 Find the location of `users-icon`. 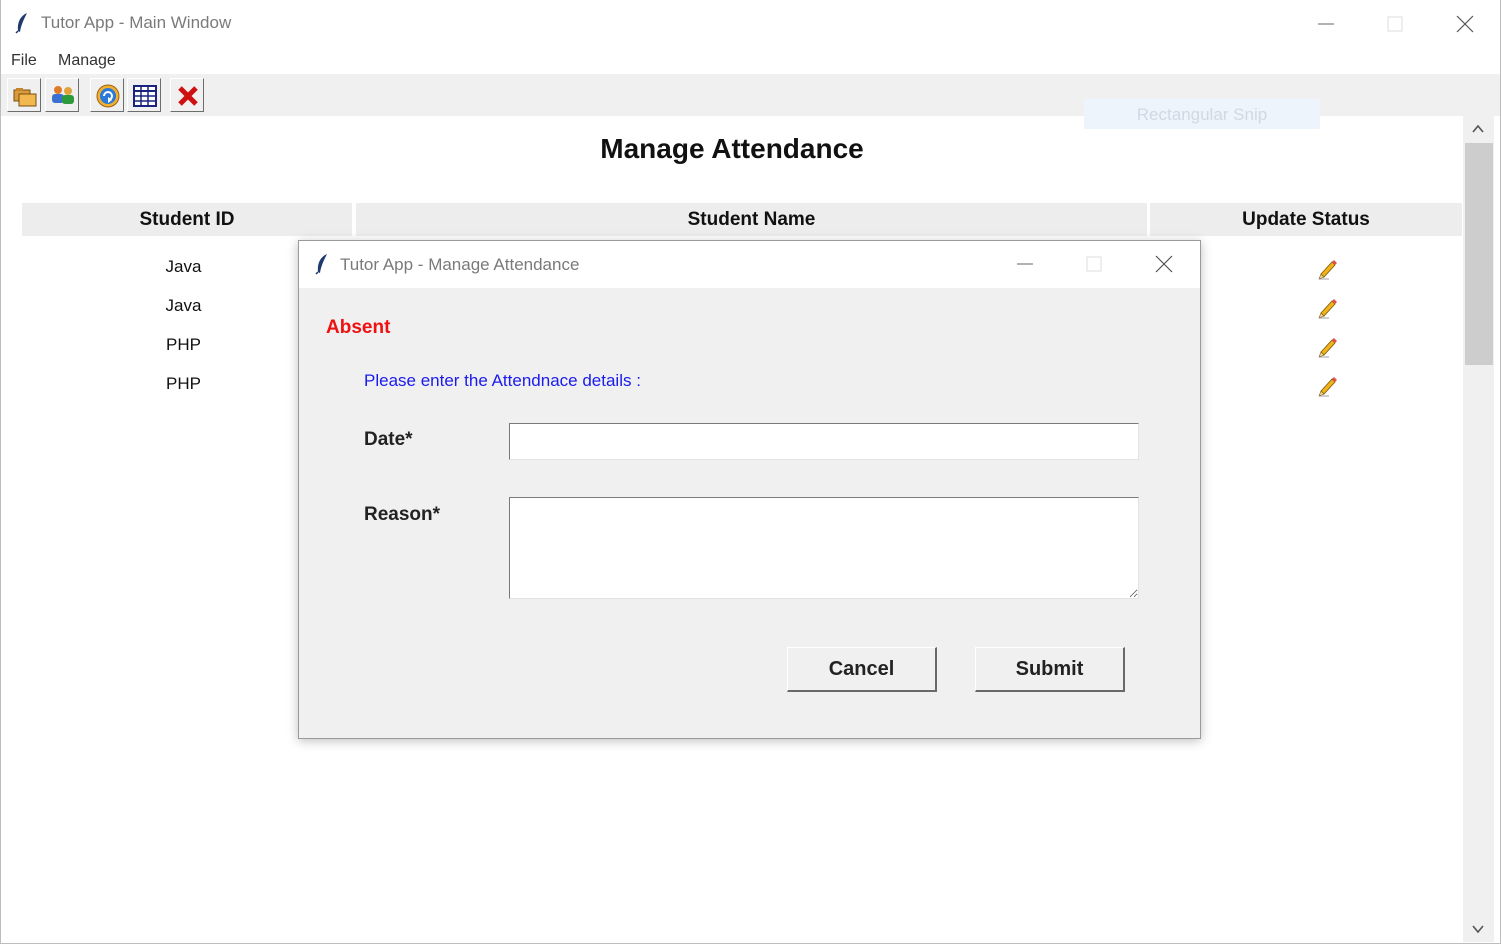

users-icon is located at coordinates (63, 95).